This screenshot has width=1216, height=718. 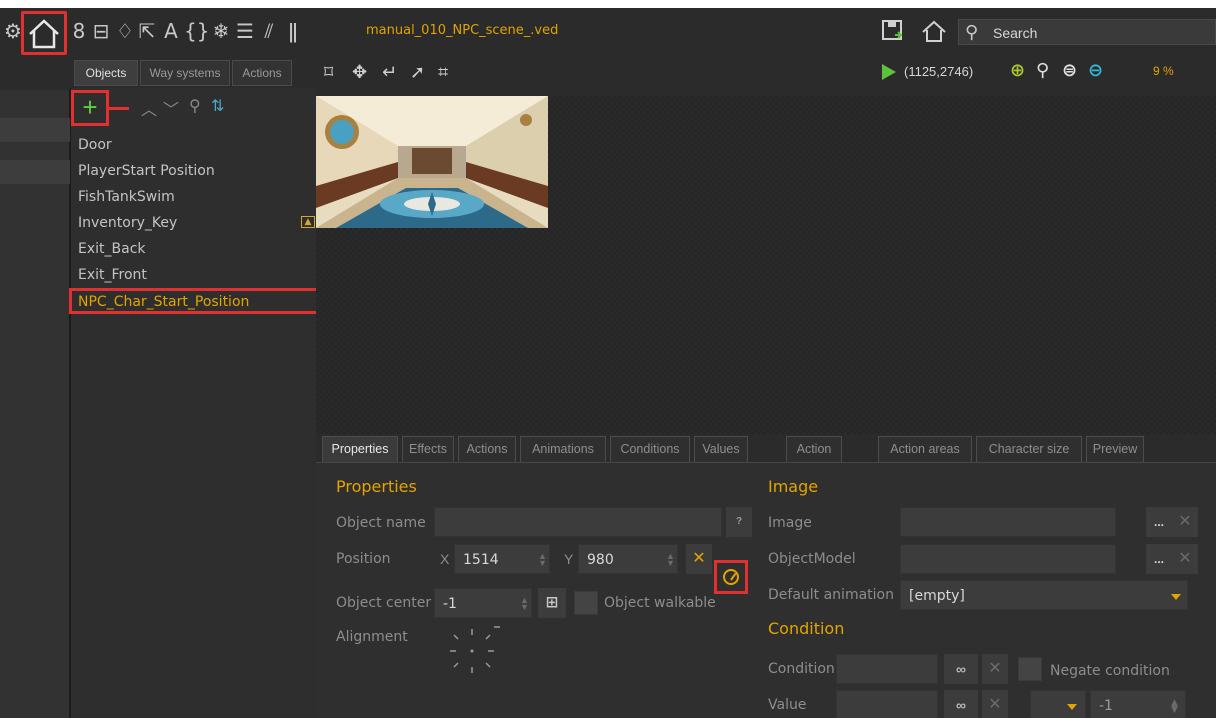 I want to click on link-icon: 8, so click(x=79, y=31).